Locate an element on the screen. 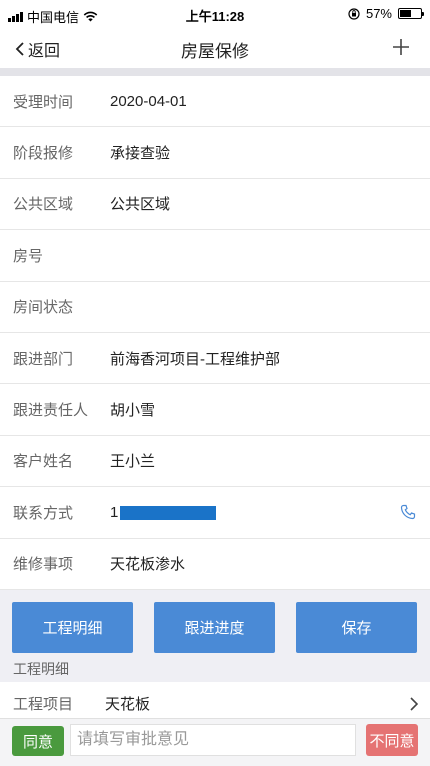  page-title: 房屋保修 is located at coordinates (215, 51).